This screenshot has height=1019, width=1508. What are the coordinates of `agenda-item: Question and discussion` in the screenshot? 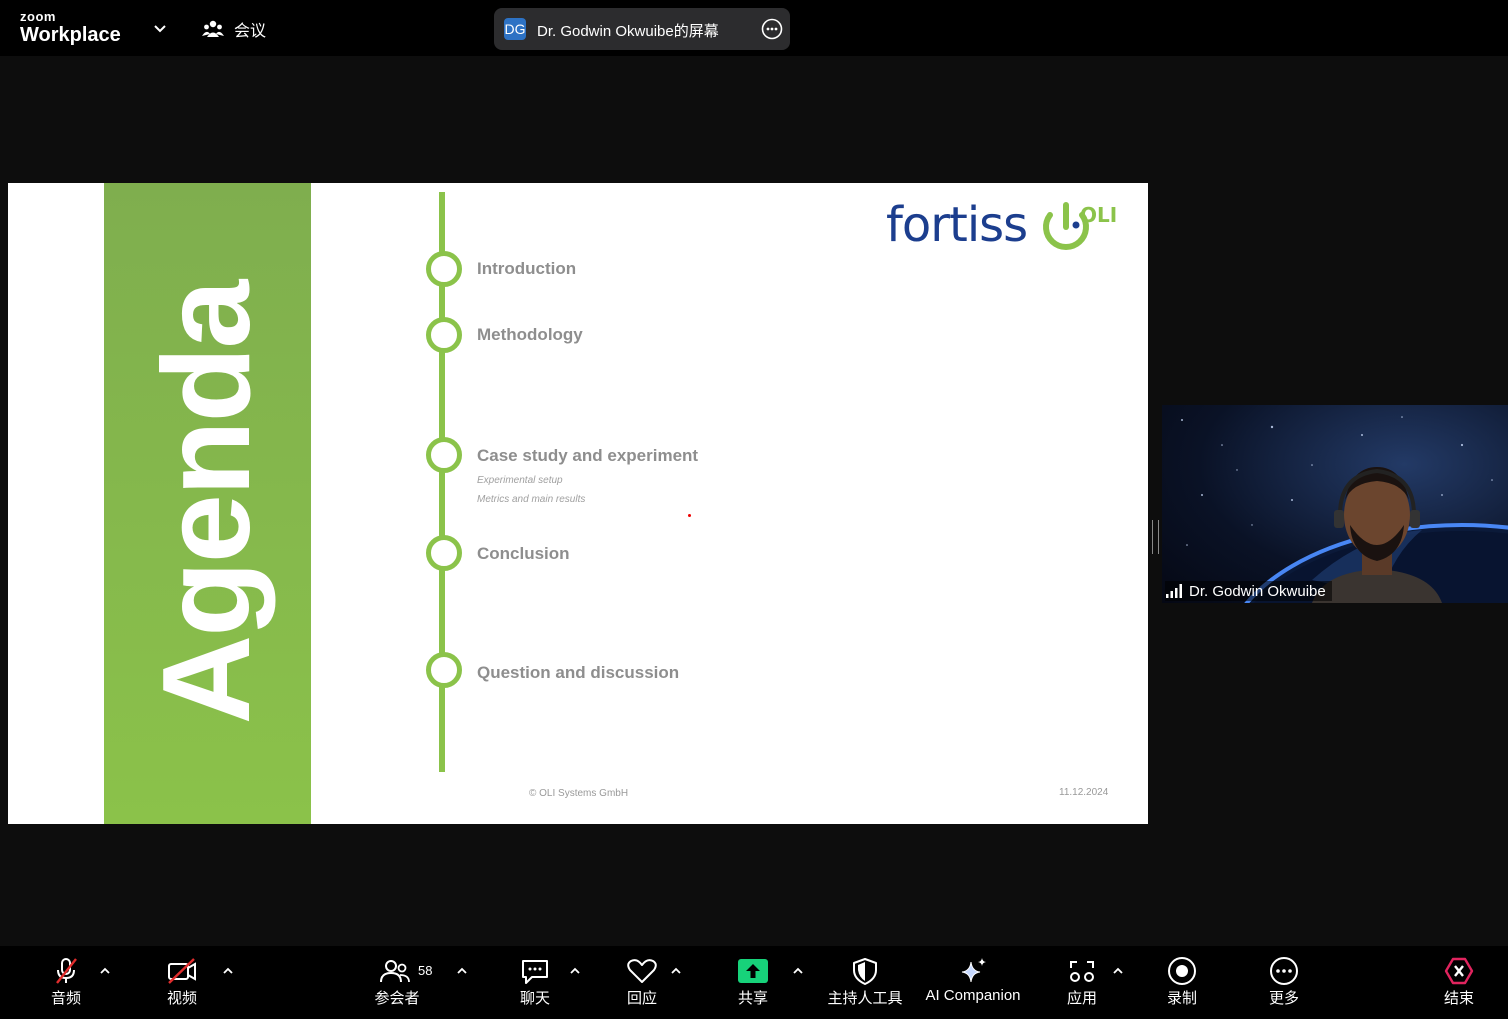 It's located at (578, 672).